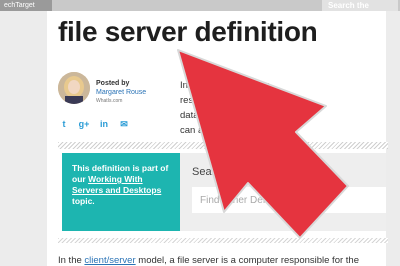 The height and width of the screenshot is (266, 400). Describe the element at coordinates (188, 31) in the screenshot. I see `page-title: file server definition` at that location.